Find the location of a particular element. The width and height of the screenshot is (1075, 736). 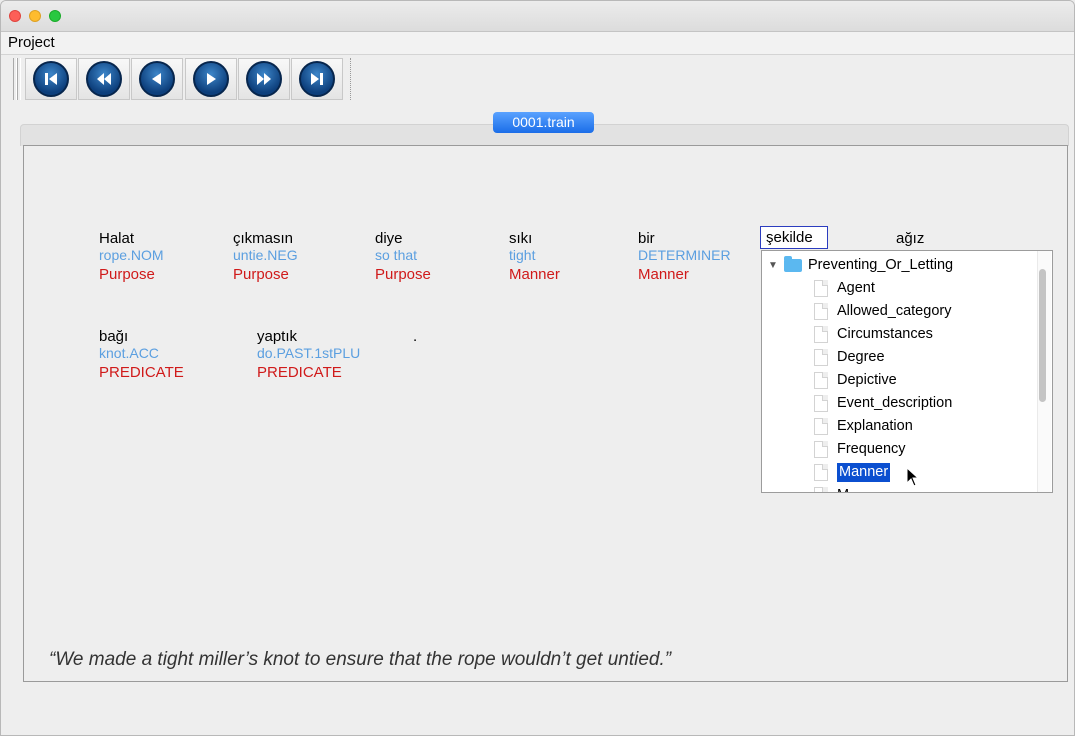

word-item: Halat rope.NOM Purpose is located at coordinates (131, 256).